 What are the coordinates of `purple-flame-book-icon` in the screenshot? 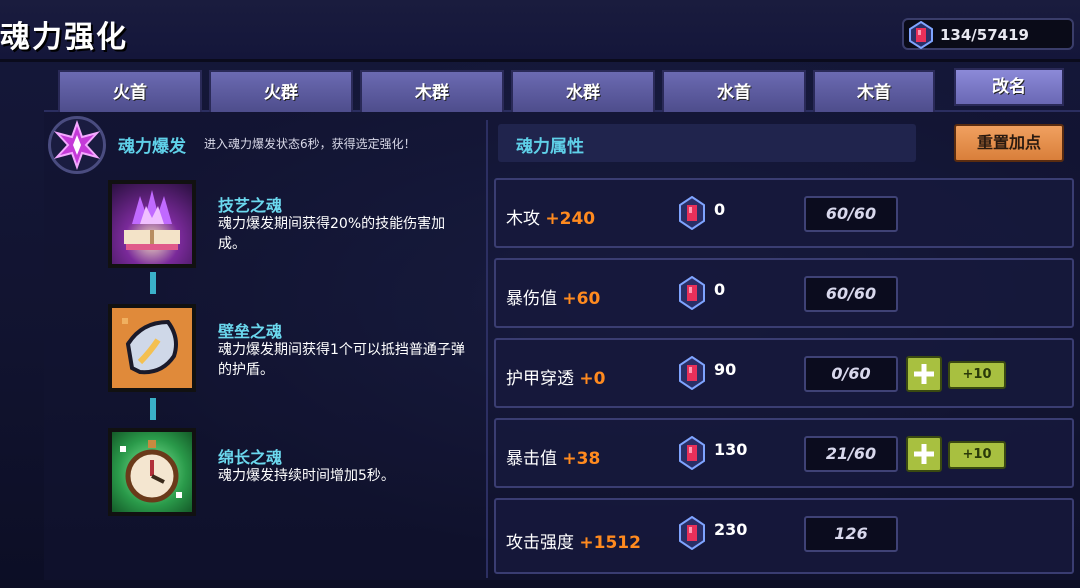 It's located at (152, 224).